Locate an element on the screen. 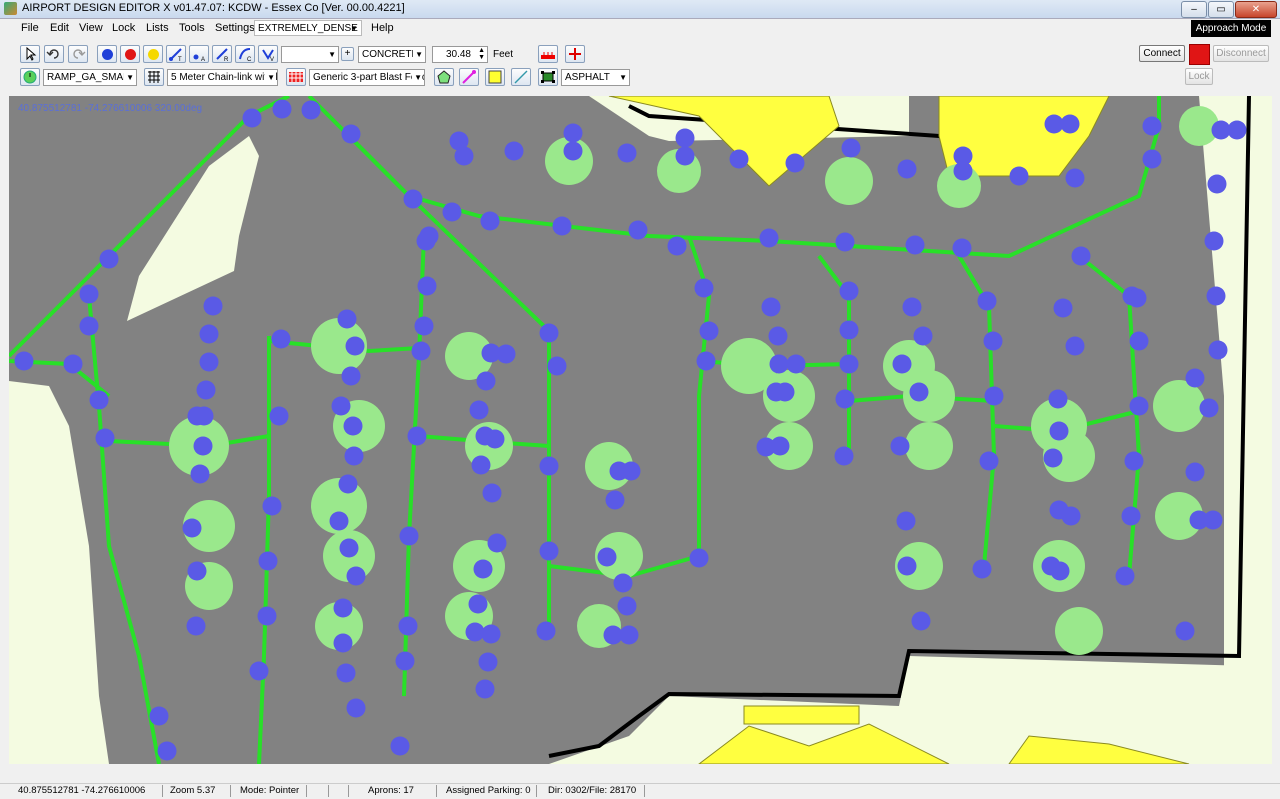 The height and width of the screenshot is (799, 1280). frame-icon is located at coordinates (548, 77).